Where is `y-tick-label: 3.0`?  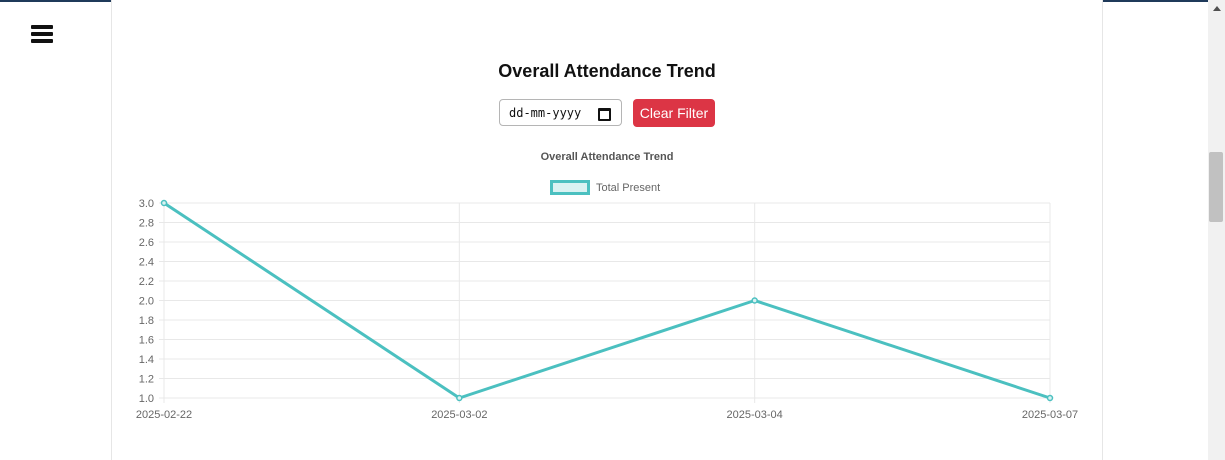
y-tick-label: 3.0 is located at coordinates (146, 204).